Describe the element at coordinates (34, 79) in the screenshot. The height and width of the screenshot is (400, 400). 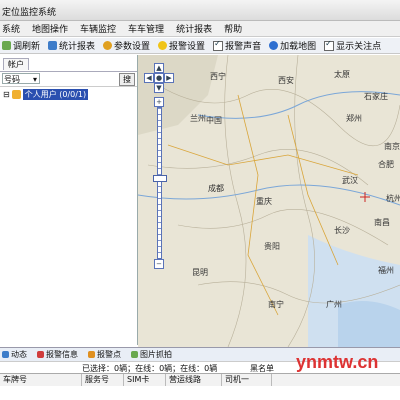
I see `chevron-down-icon: ▾` at that location.